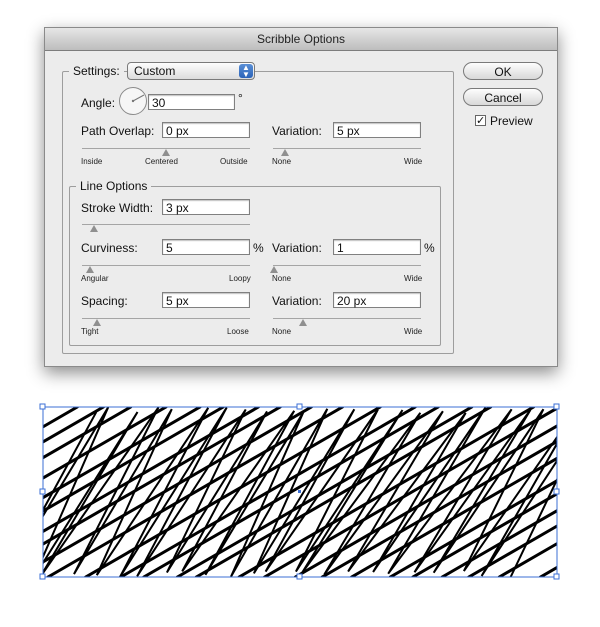 The height and width of the screenshot is (627, 600). I want to click on handle-top-left, so click(42, 406).